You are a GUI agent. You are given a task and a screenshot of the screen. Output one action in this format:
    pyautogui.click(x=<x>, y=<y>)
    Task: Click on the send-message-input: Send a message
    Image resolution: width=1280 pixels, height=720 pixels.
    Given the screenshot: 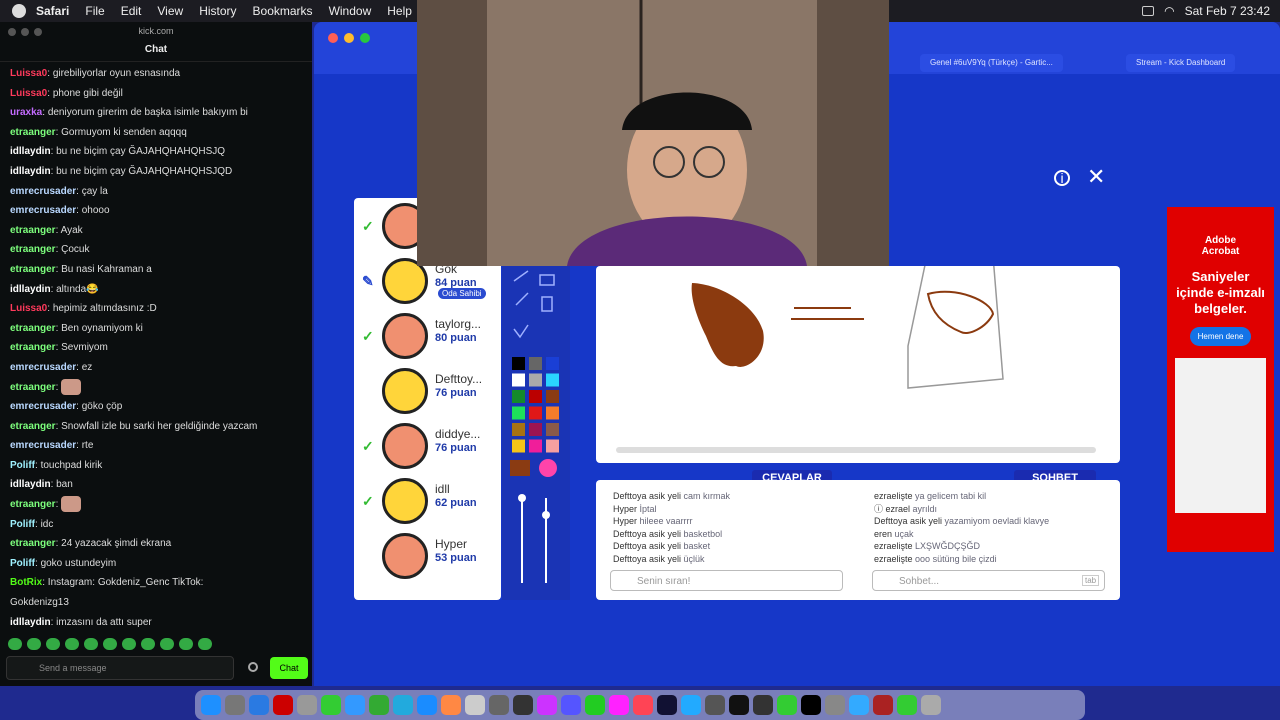 What is the action you would take?
    pyautogui.click(x=120, y=668)
    